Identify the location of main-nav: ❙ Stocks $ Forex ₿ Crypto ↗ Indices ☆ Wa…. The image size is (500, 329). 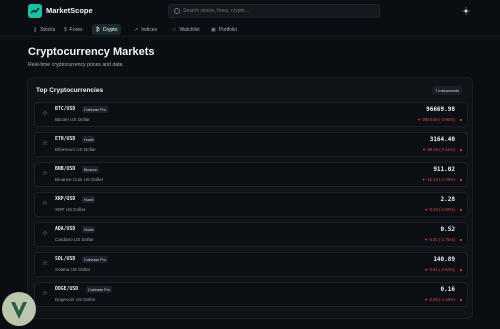
(250, 29).